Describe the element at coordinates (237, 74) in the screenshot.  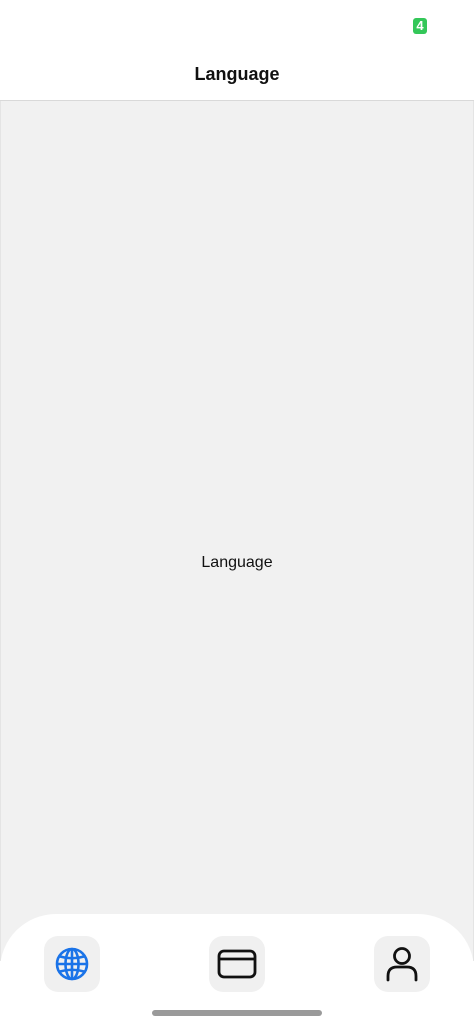
I see `page-title: Language` at that location.